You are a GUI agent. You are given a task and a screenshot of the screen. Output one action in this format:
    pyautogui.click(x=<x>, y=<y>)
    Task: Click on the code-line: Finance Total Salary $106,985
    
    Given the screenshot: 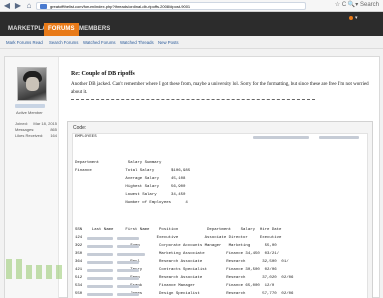 What is the action you would take?
    pyautogui.click(x=133, y=171)
    